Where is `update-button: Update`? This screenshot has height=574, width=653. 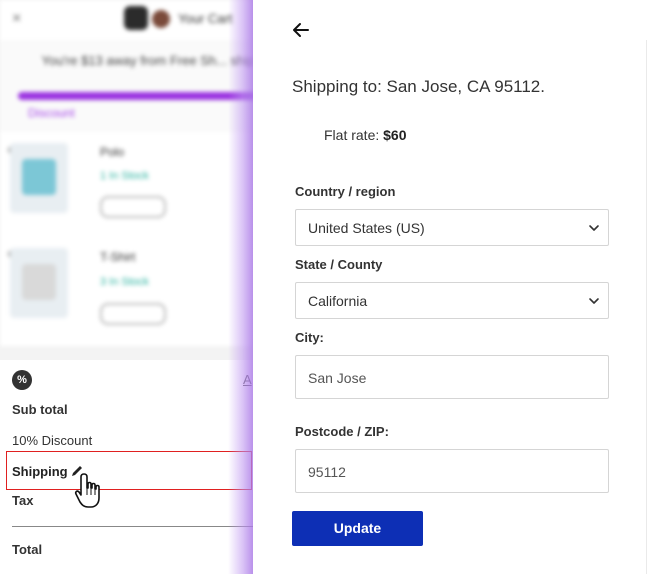 update-button: Update is located at coordinates (357, 528).